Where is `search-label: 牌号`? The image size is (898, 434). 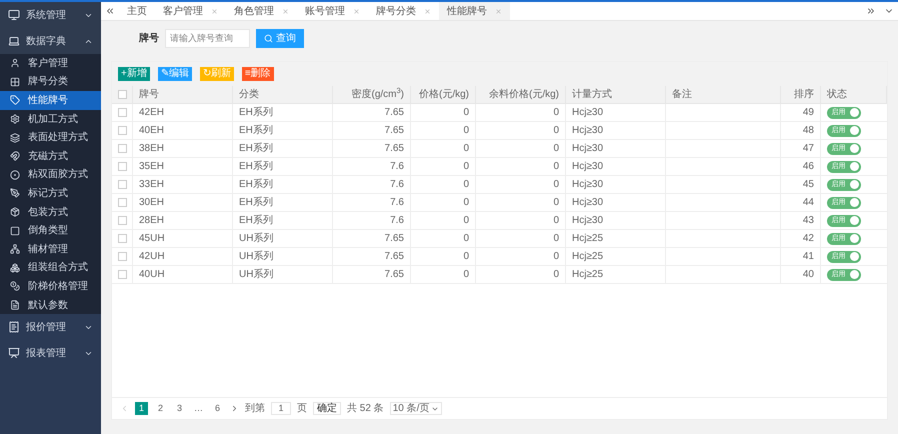
search-label: 牌号 is located at coordinates (149, 39).